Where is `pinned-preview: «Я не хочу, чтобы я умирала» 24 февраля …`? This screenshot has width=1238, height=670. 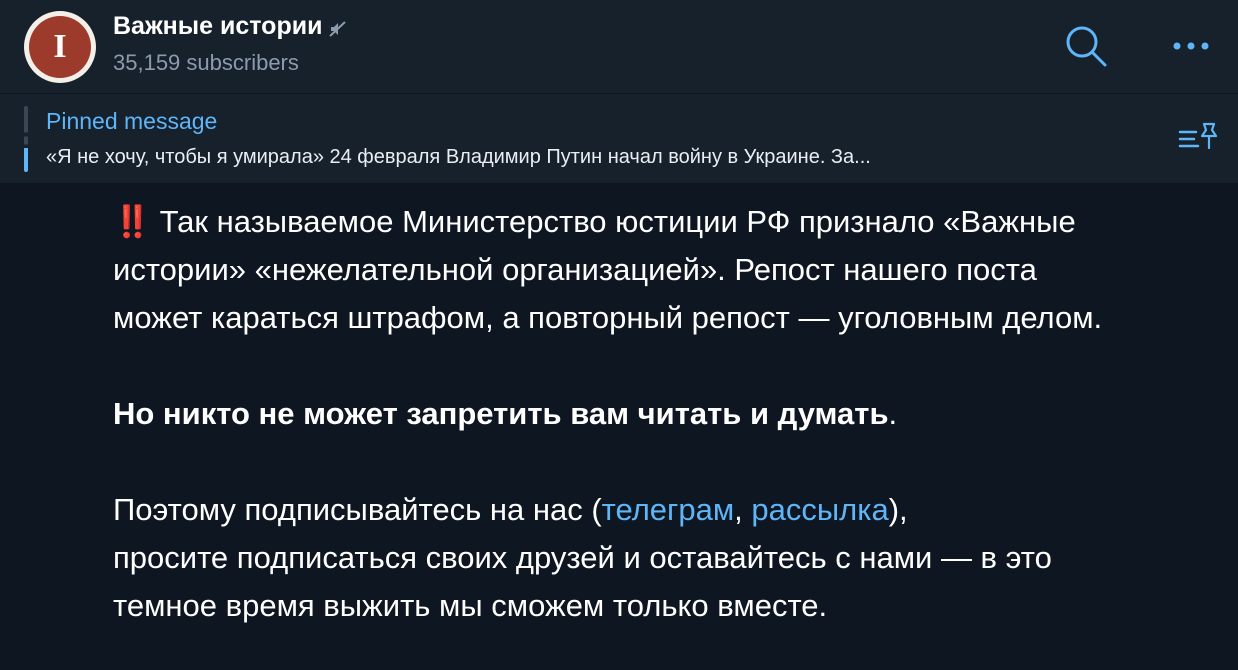 pinned-preview: «Я не хочу, чтобы я умирала» 24 февраля … is located at coordinates (458, 157).